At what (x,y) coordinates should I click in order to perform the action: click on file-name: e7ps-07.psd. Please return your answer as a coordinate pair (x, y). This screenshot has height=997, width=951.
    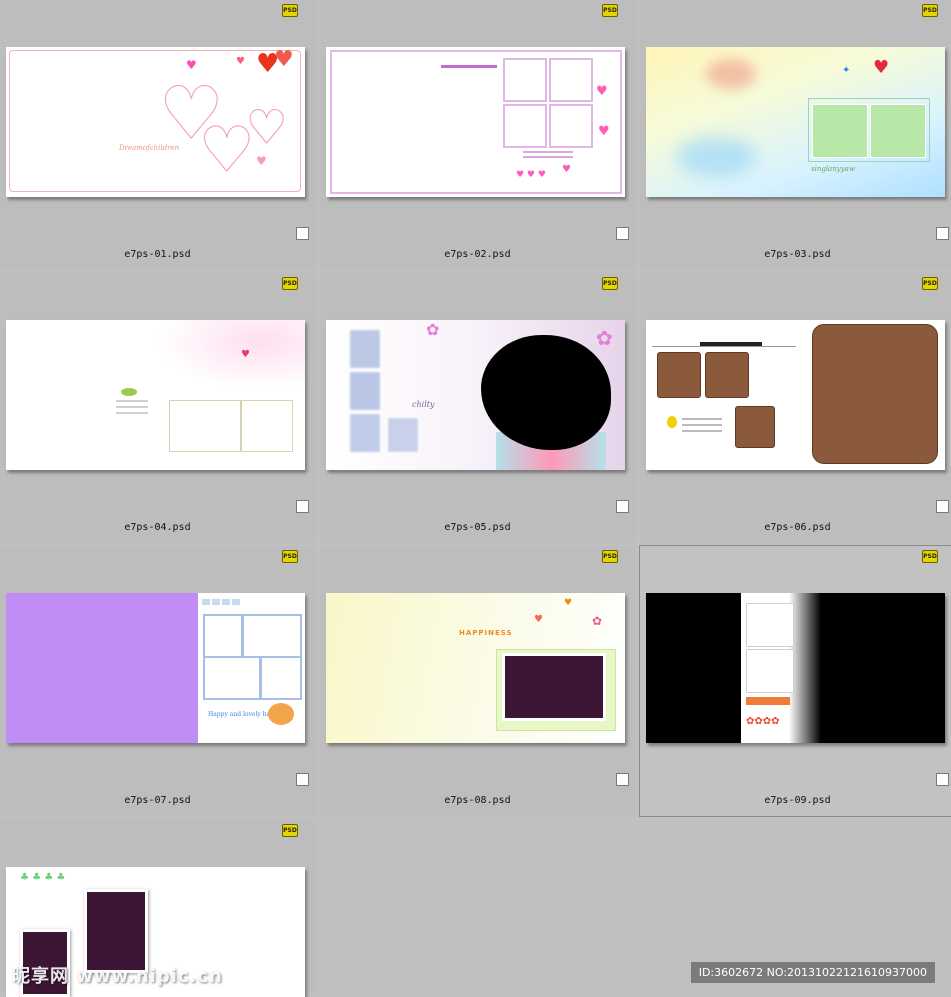
    Looking at the image, I should click on (157, 800).